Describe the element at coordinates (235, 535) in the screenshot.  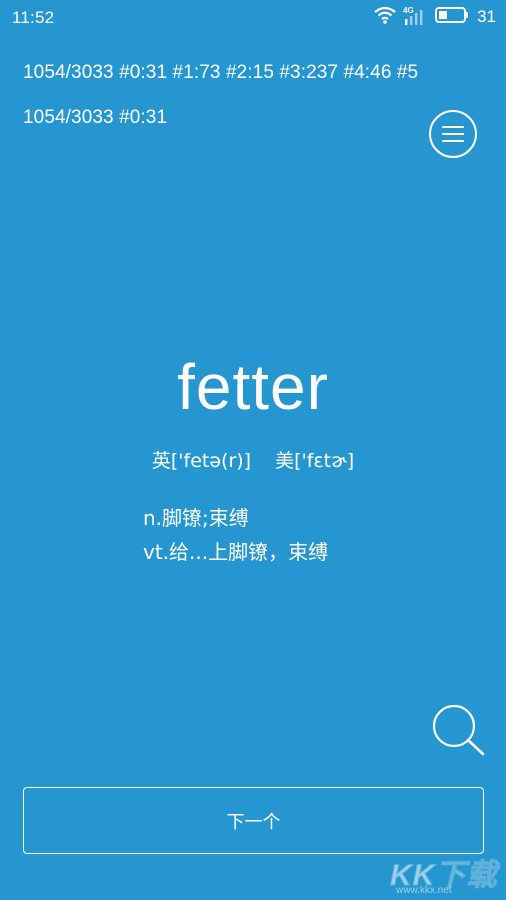
I see `definitions: n.脚镣;束缚 vt.给...上脚镣，束缚` at that location.